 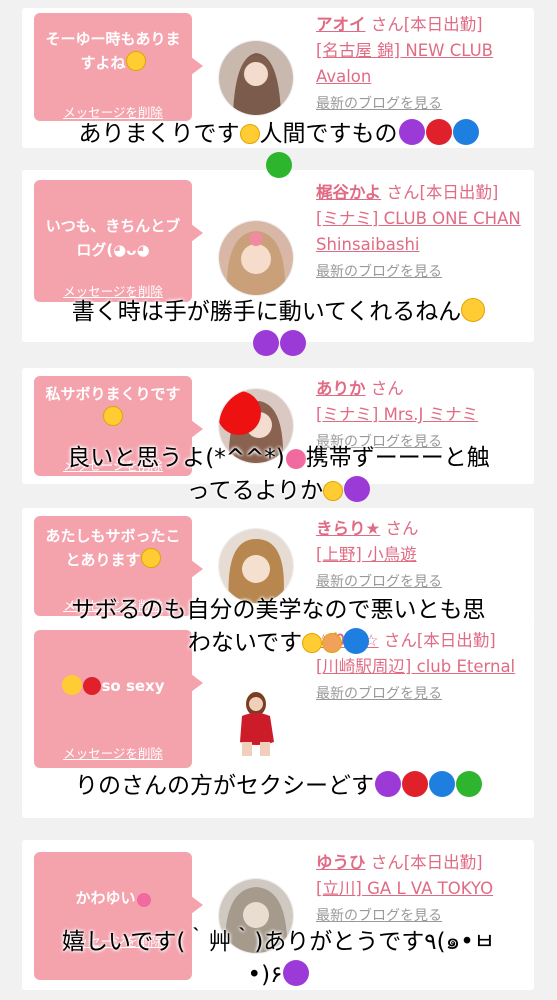 I want to click on shop-link: [ミナミ] Mrs.J ミナミ, so click(x=397, y=414).